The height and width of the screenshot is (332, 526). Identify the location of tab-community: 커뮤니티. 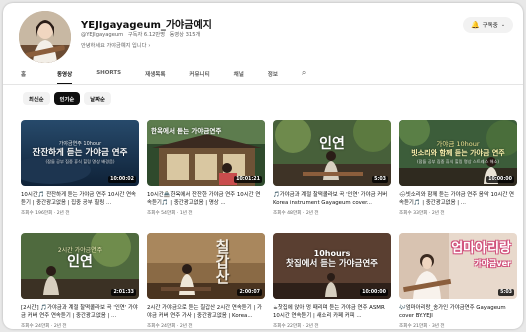
(199, 77).